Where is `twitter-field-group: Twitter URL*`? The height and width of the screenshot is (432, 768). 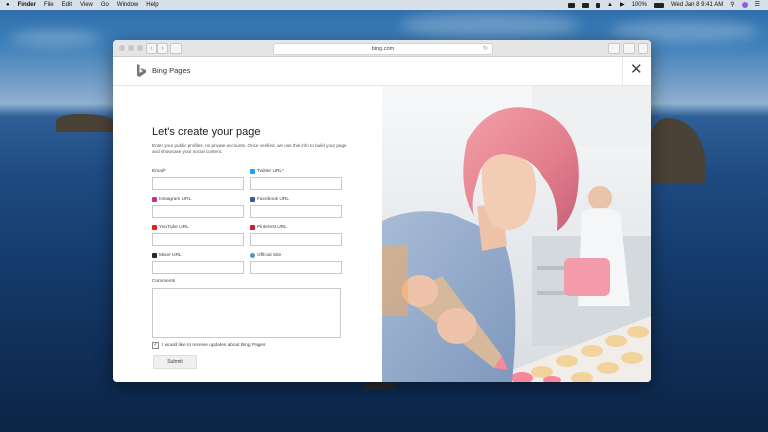 twitter-field-group: Twitter URL* is located at coordinates (296, 179).